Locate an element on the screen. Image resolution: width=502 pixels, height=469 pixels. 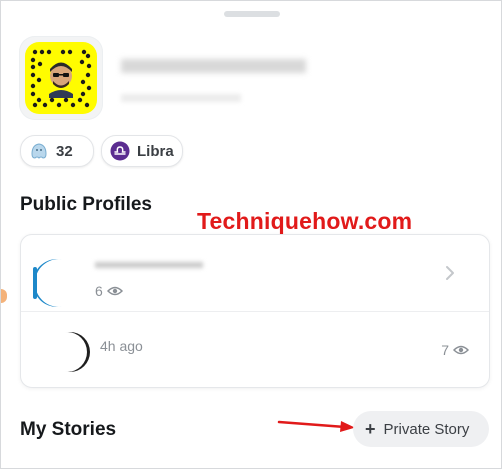
username-redacted is located at coordinates (189, 98).